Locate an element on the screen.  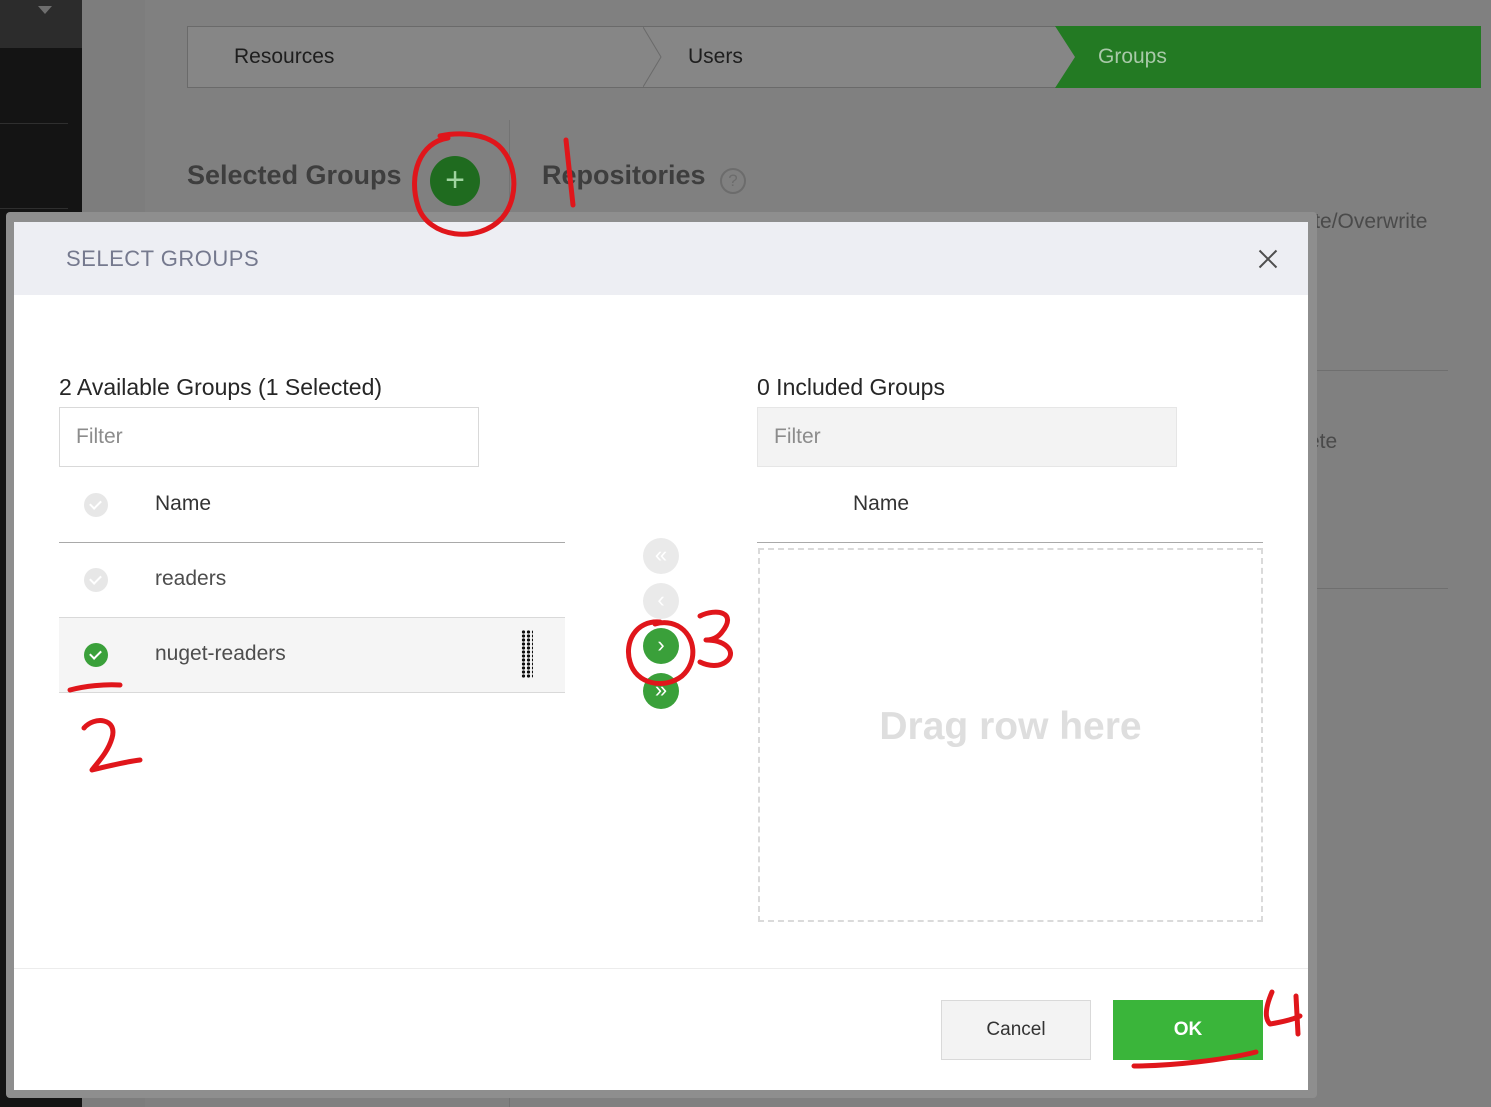
wizard-step-groups: Groups is located at coordinates (1132, 57).